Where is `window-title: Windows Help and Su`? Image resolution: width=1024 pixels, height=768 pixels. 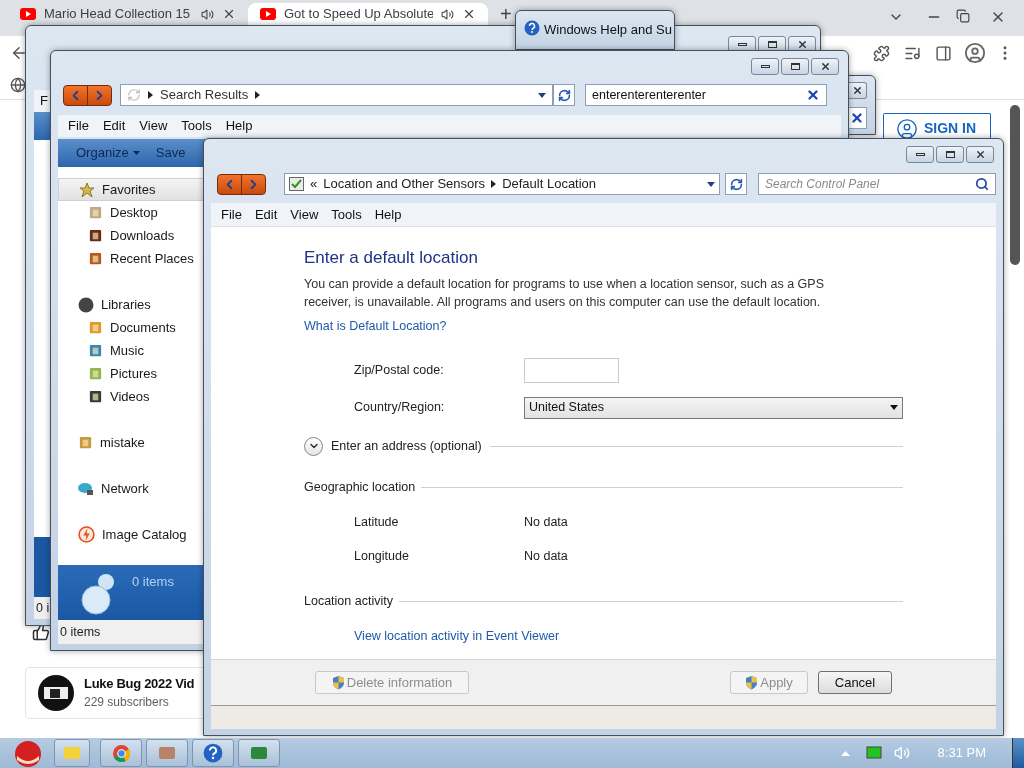 window-title: Windows Help and Su is located at coordinates (608, 30).